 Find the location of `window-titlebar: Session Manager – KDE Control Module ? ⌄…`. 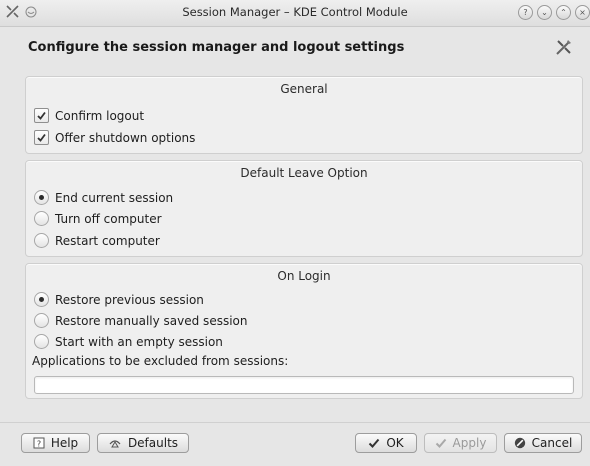

window-titlebar: Session Manager – KDE Control Module ? ⌄… is located at coordinates (295, 13).